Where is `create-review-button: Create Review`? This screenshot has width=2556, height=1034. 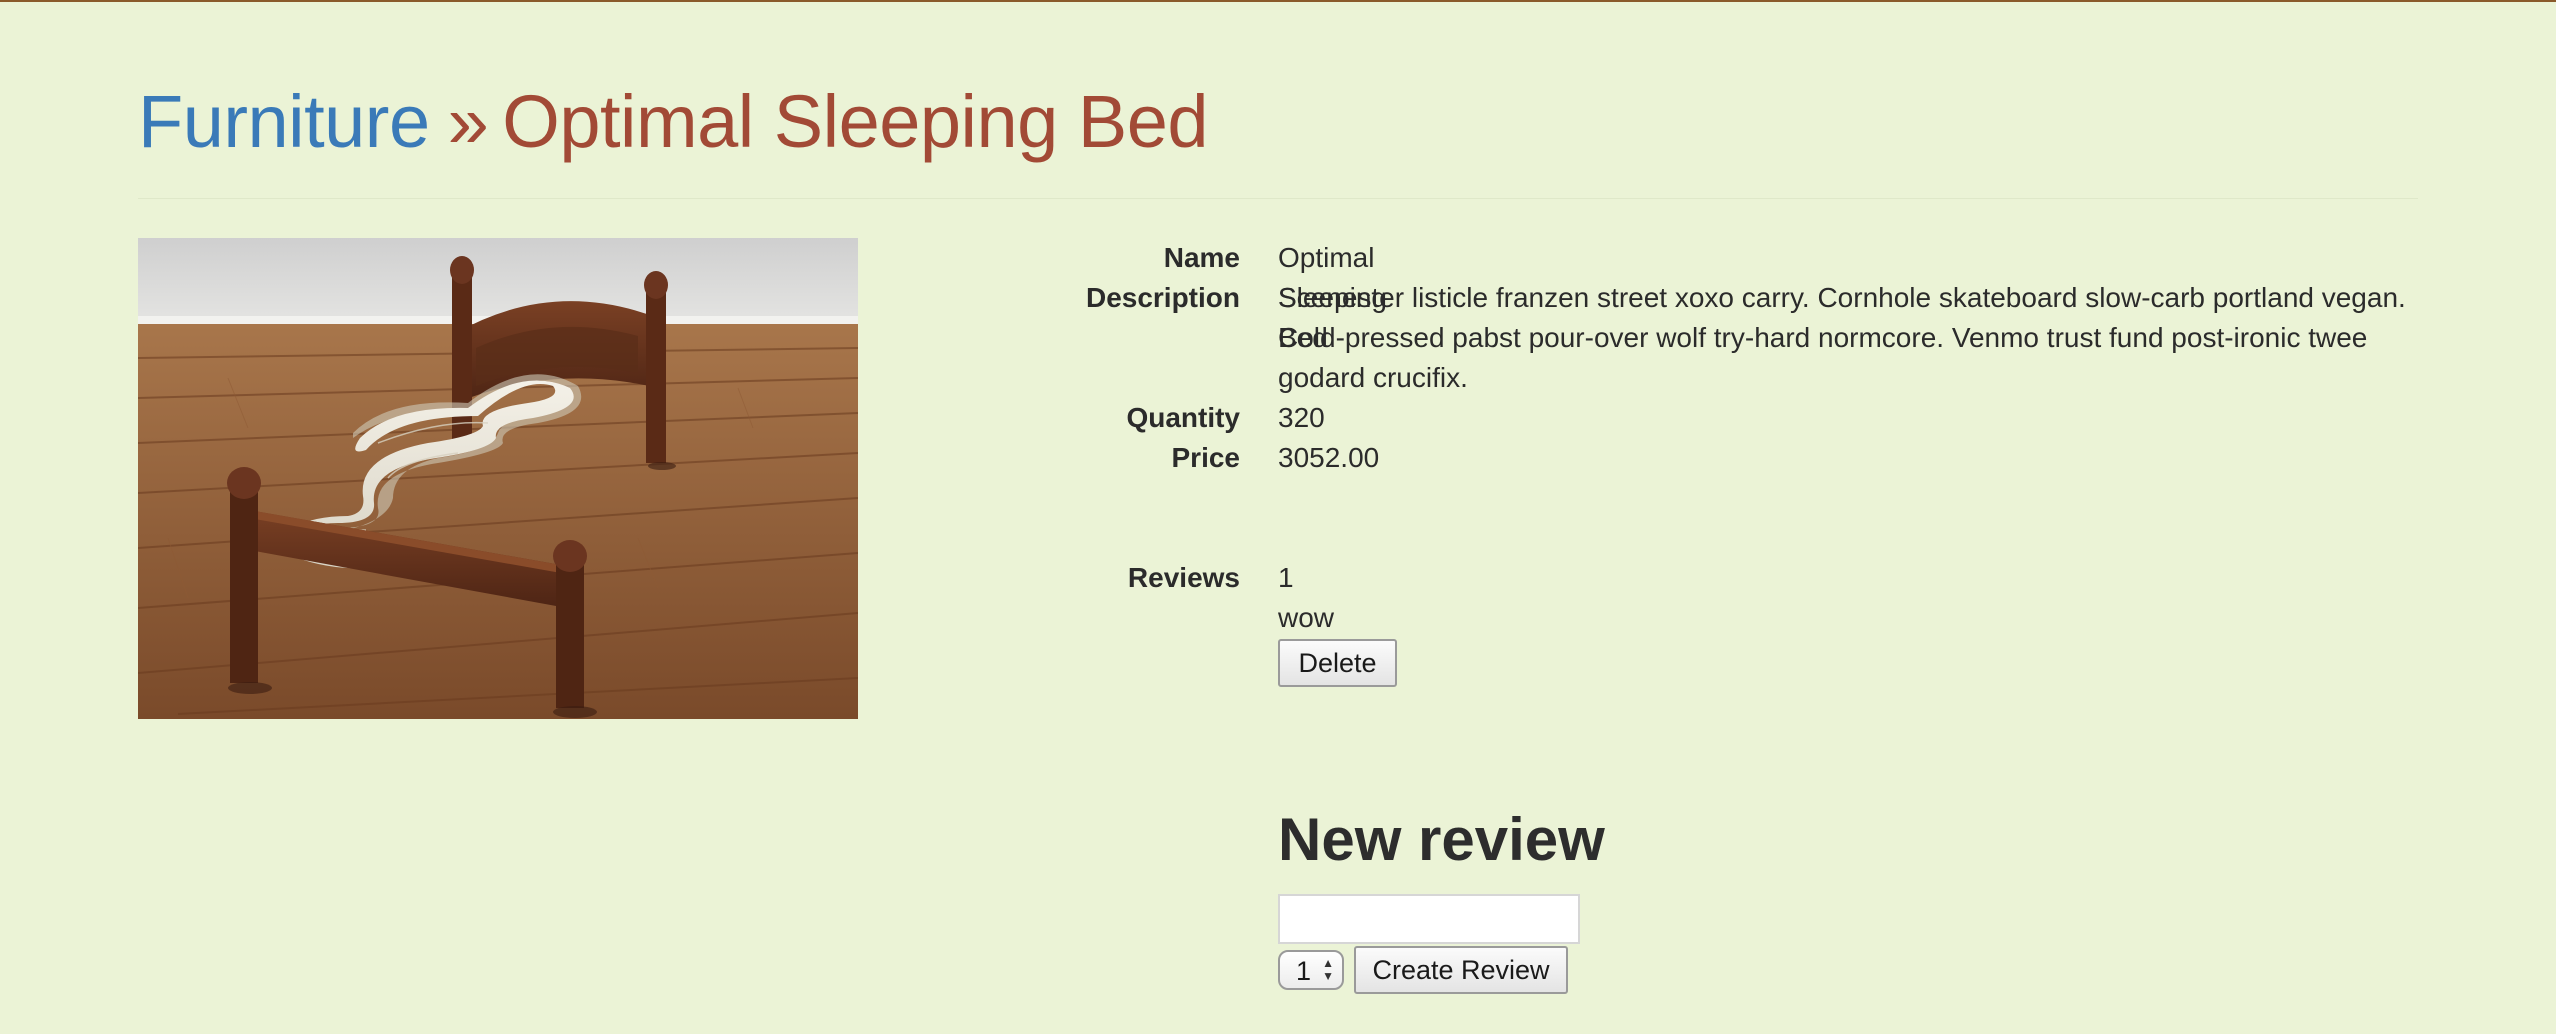
create-review-button: Create Review is located at coordinates (1461, 970).